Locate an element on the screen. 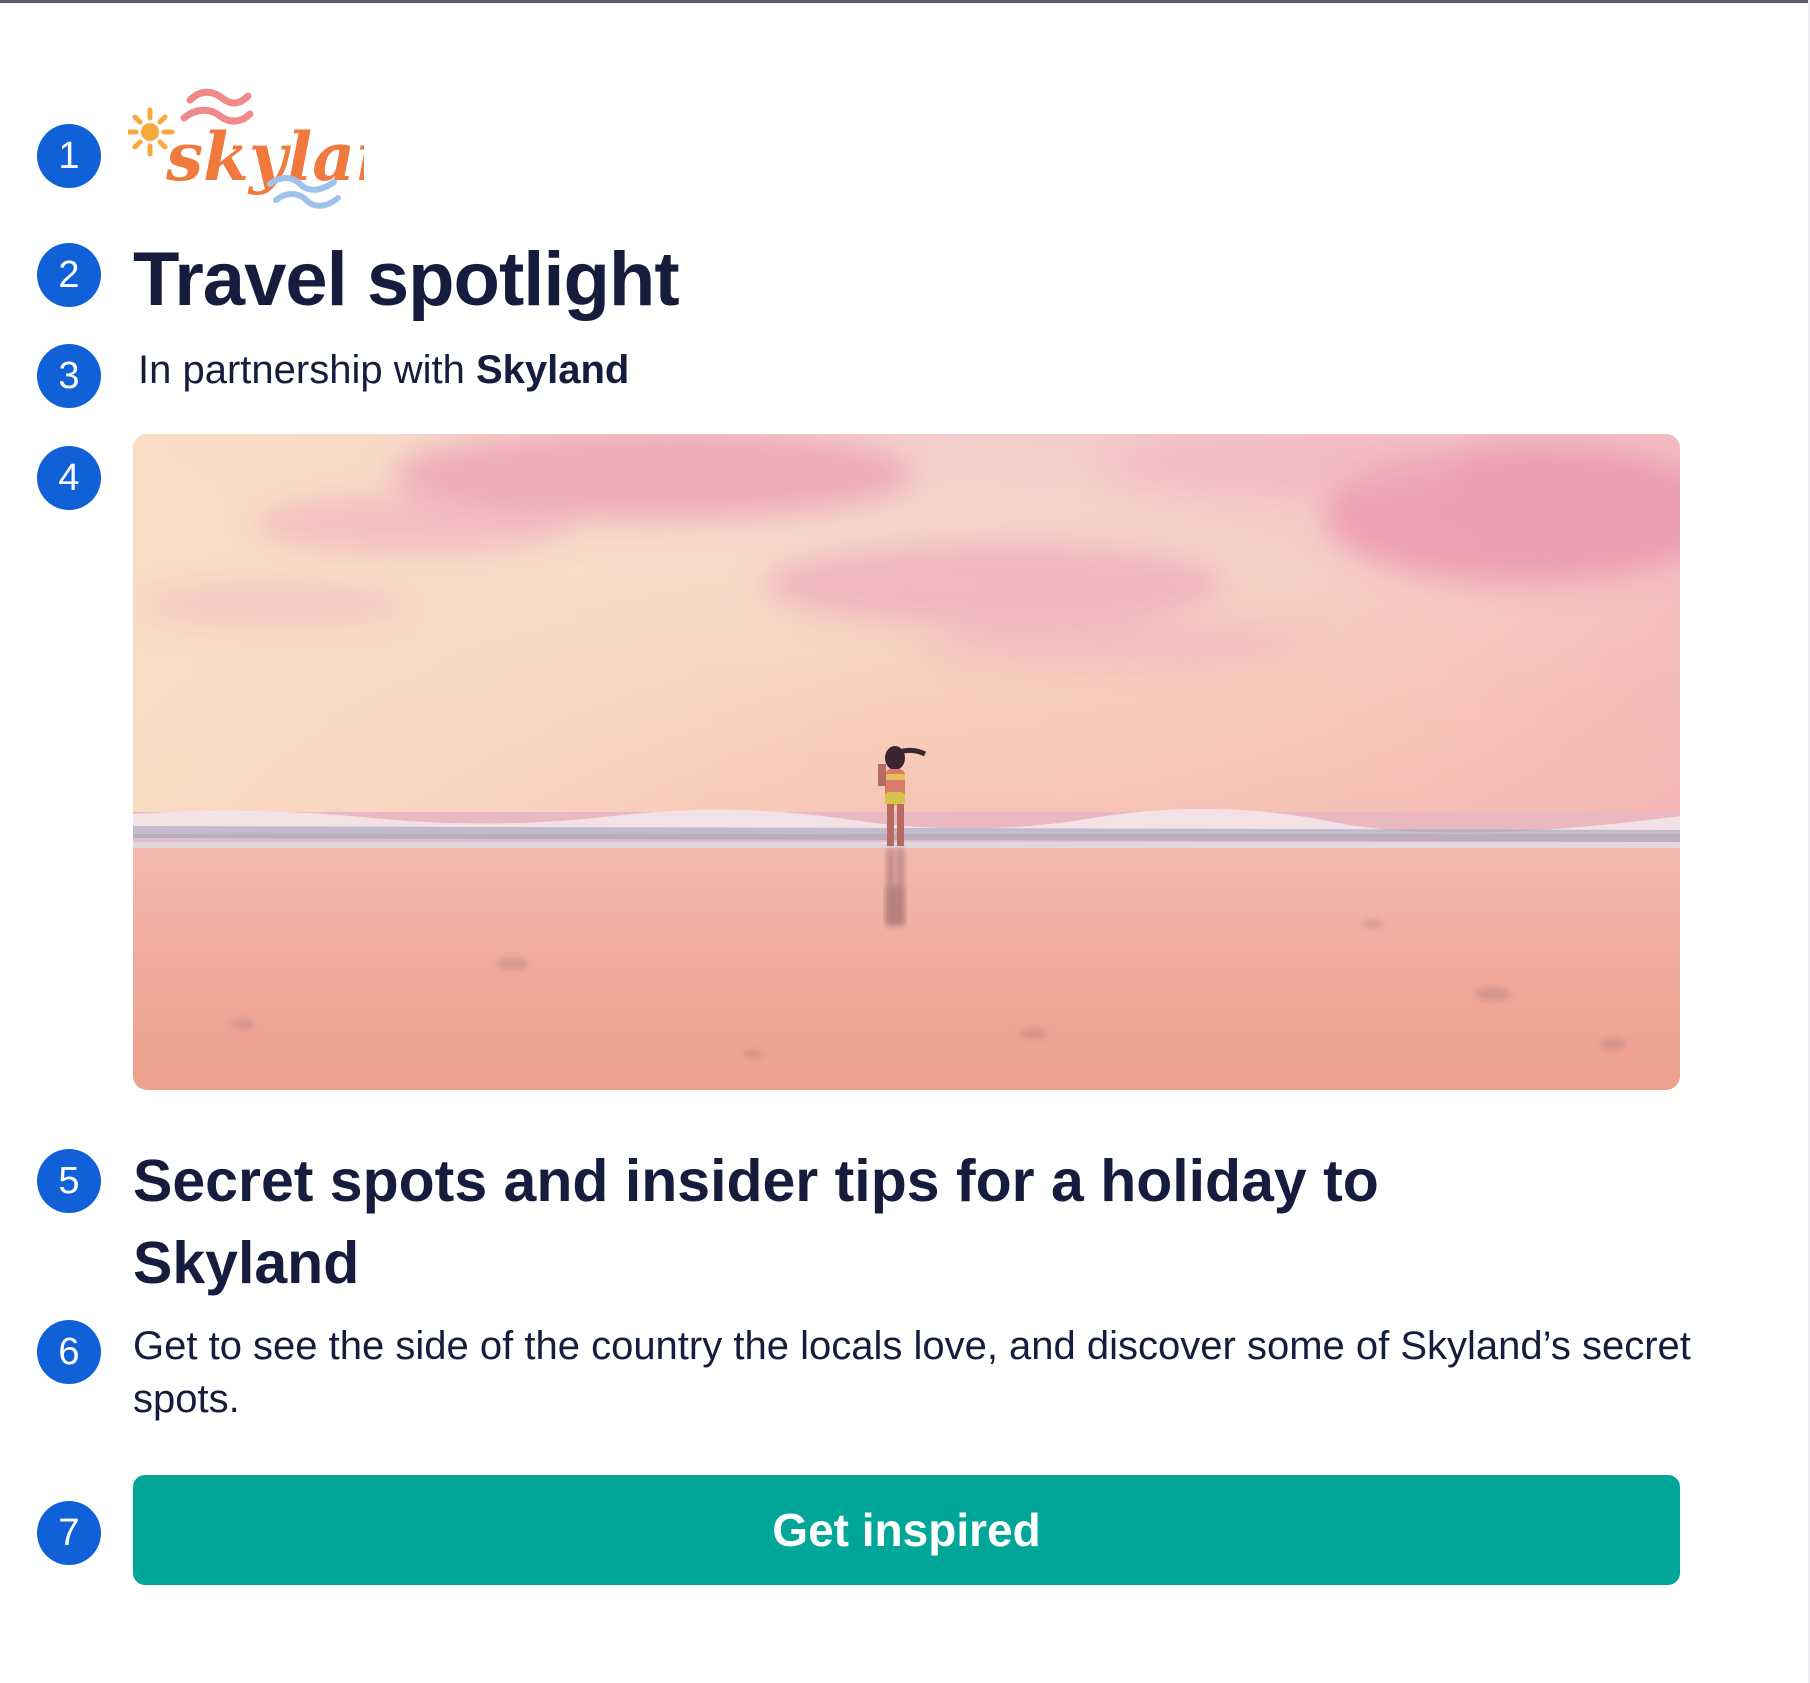 The height and width of the screenshot is (1683, 1810). annotation-marker-2: 2 is located at coordinates (69, 275).